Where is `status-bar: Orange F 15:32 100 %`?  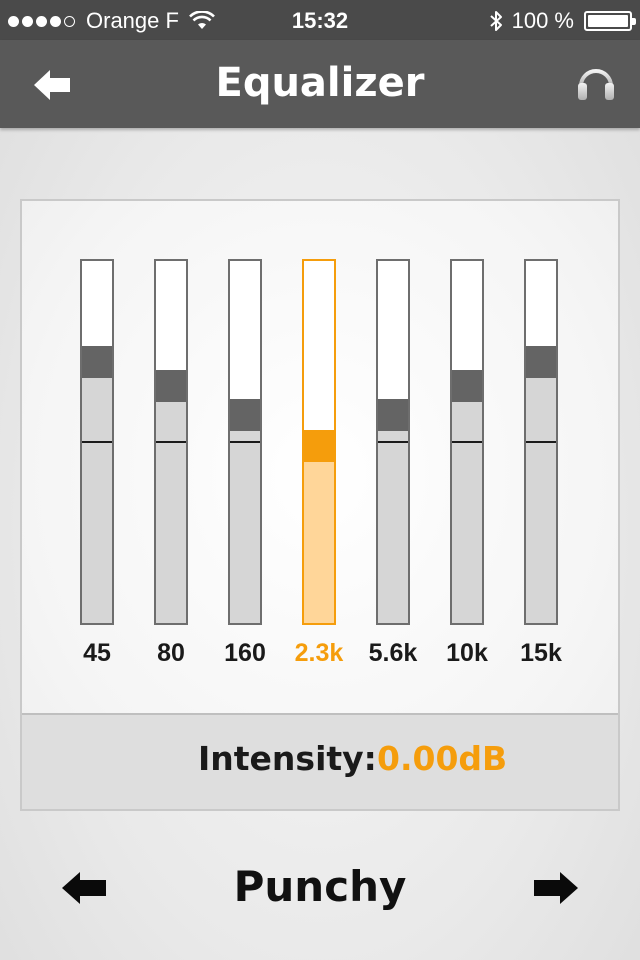
status-bar: Orange F 15:32 100 % is located at coordinates (320, 20).